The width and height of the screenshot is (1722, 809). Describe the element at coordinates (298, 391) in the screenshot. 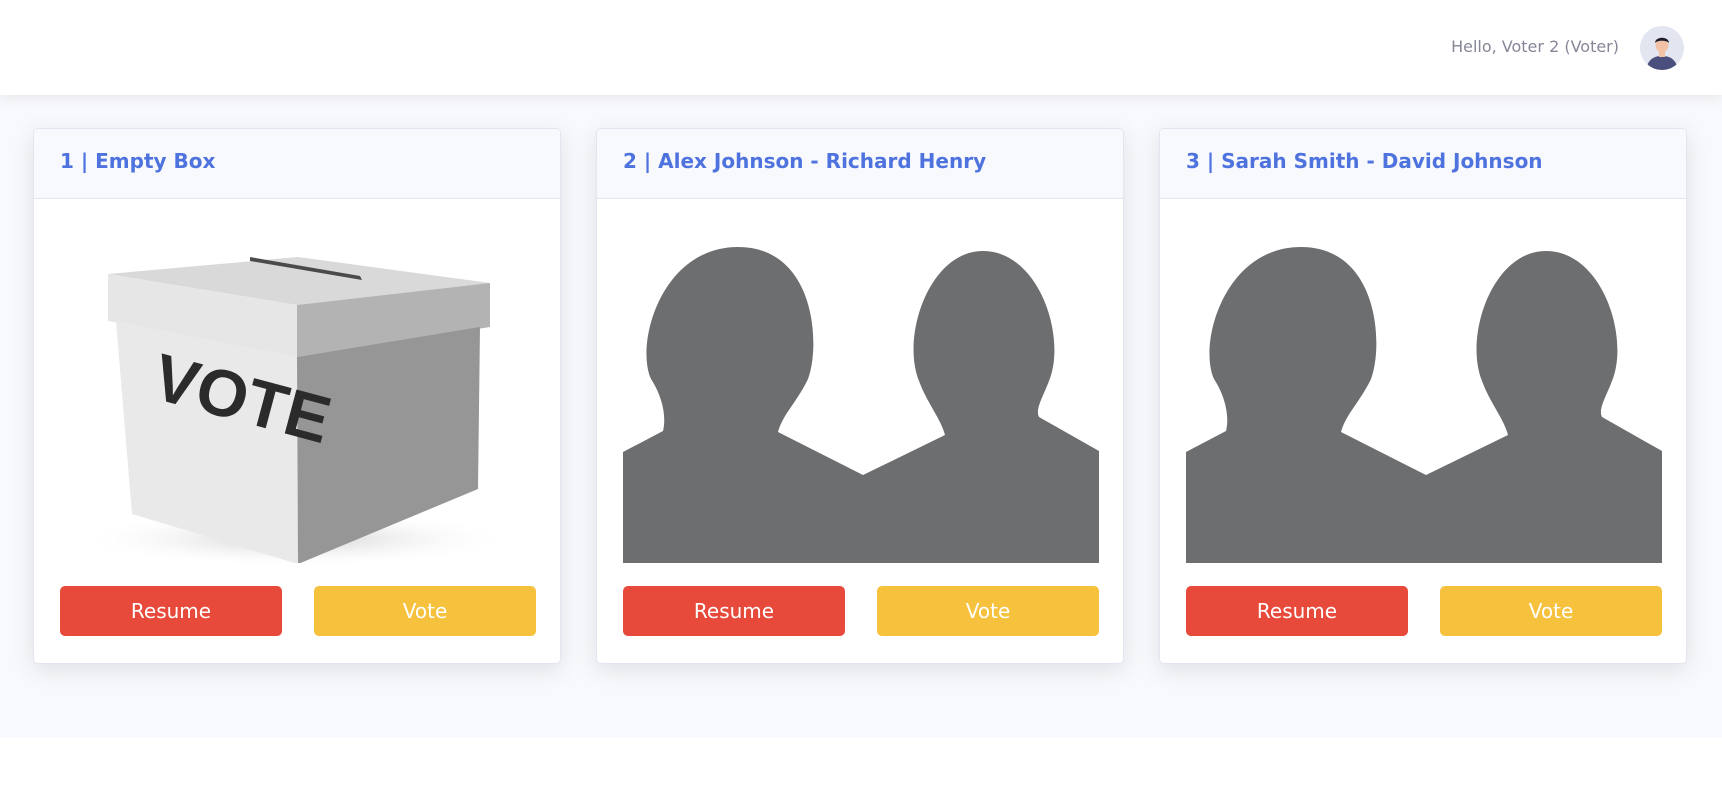

I see `ballot-box-image: VOTE` at that location.